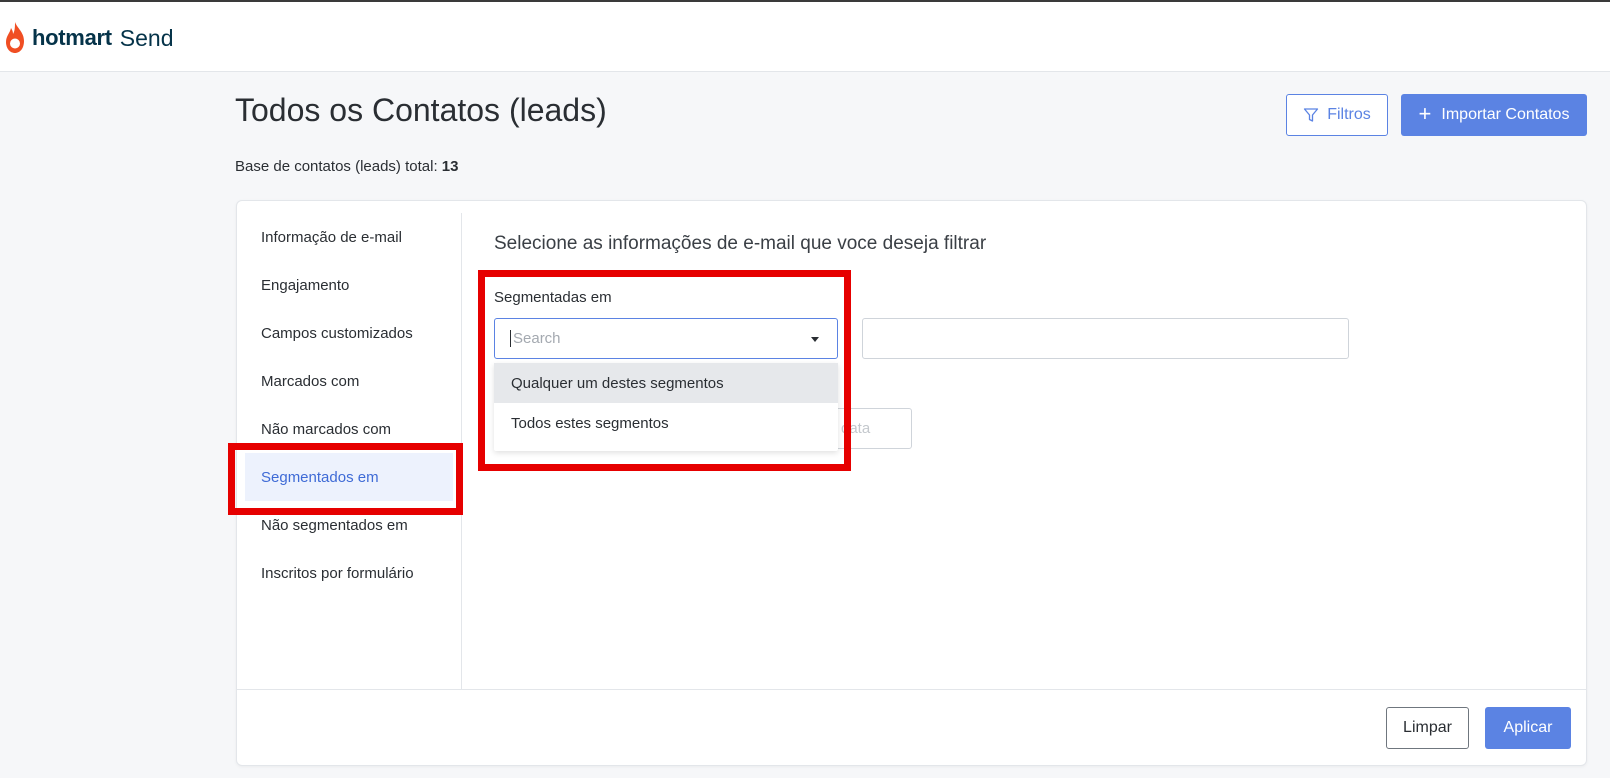 The height and width of the screenshot is (778, 1610). Describe the element at coordinates (1349, 114) in the screenshot. I see `filters-button-label: Filtros` at that location.